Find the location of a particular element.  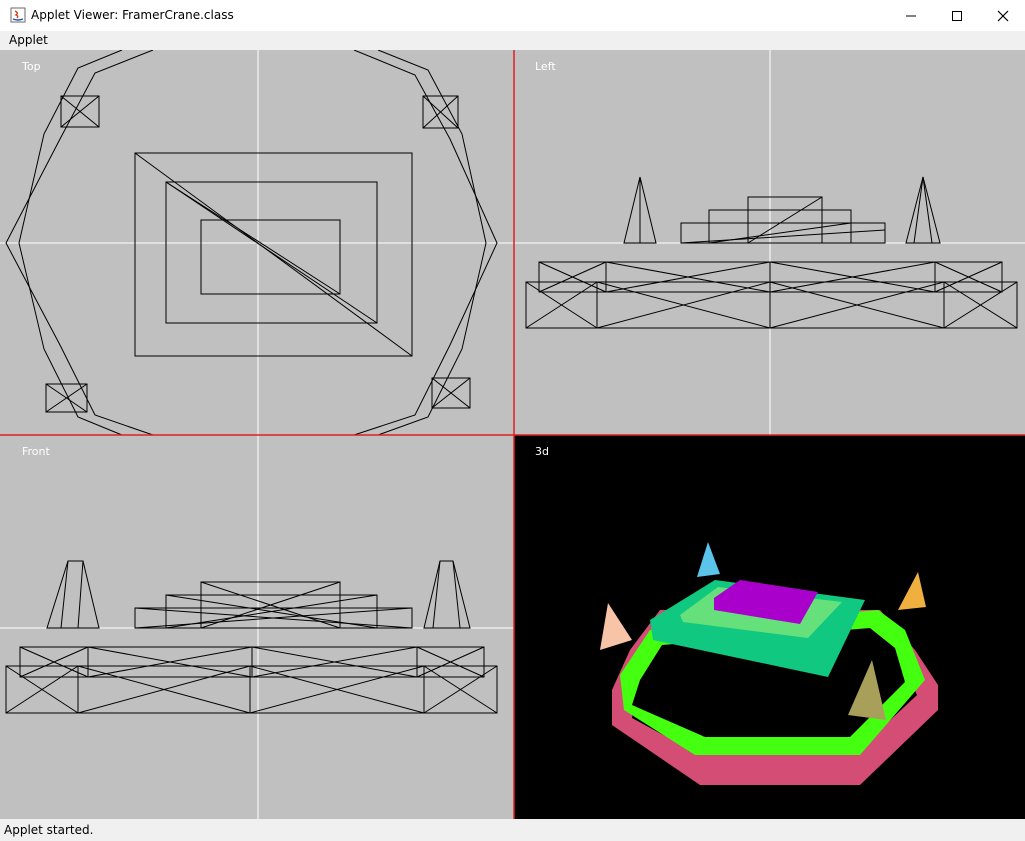

java-app-icon is located at coordinates (18, 15).